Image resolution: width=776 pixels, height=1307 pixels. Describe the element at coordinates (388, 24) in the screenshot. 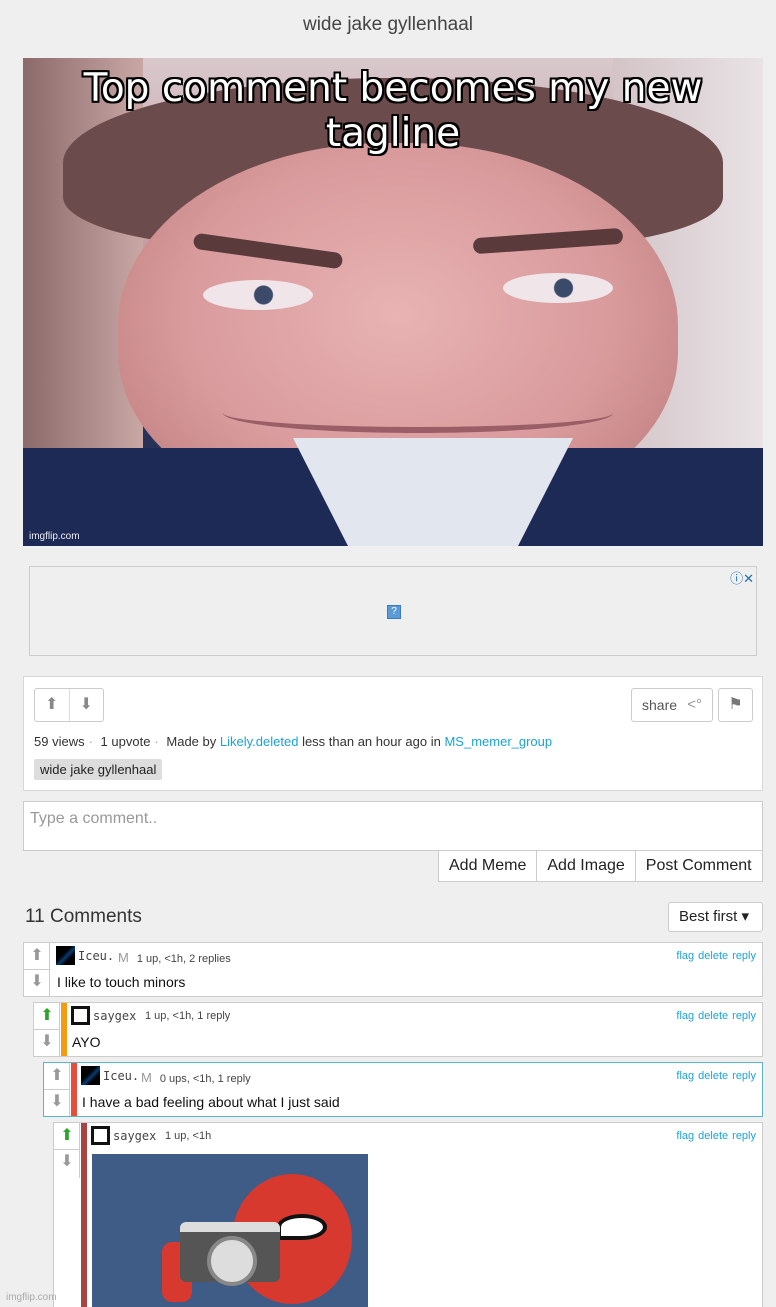

I see `page-title: wide jake gyllenhaal` at that location.